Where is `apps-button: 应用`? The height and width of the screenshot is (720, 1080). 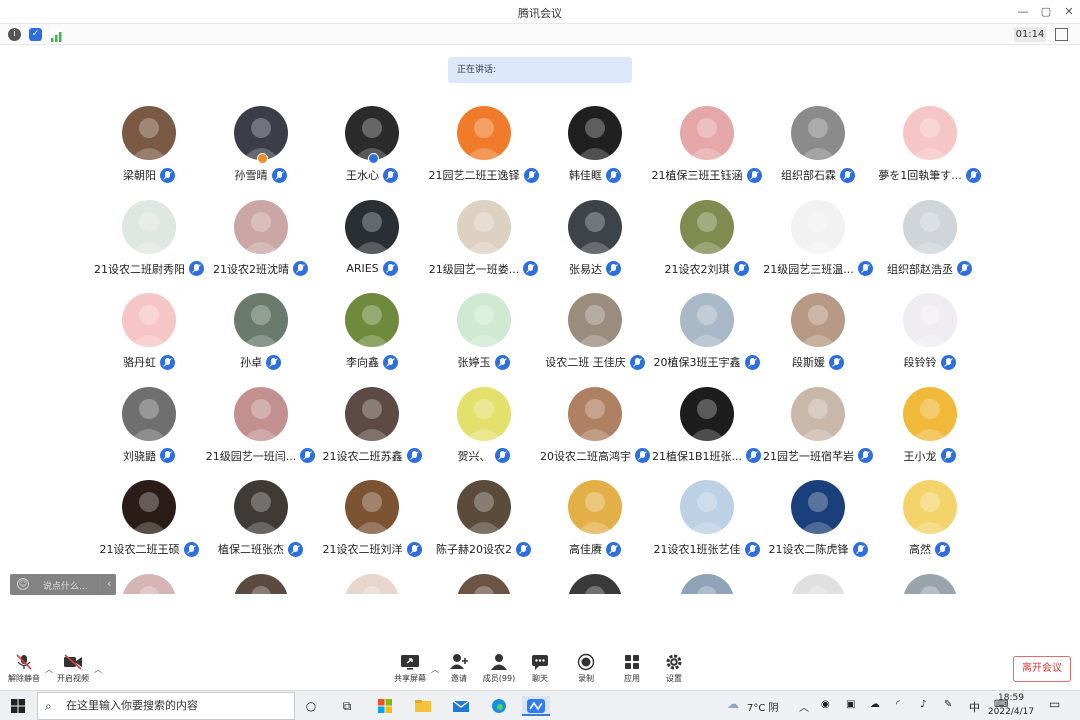
apps-button: 应用 is located at coordinates (632, 669).